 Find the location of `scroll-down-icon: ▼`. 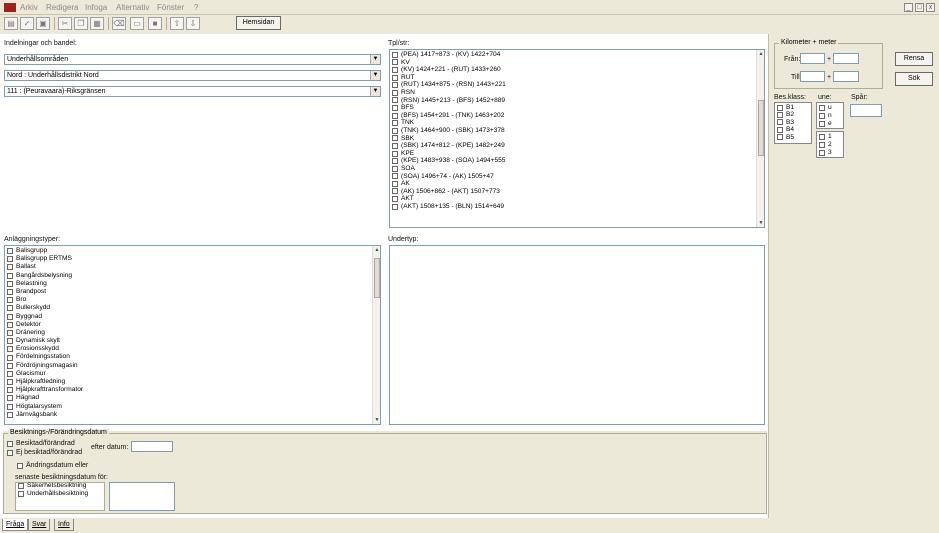

scroll-down-icon: ▼ is located at coordinates (376, 420).